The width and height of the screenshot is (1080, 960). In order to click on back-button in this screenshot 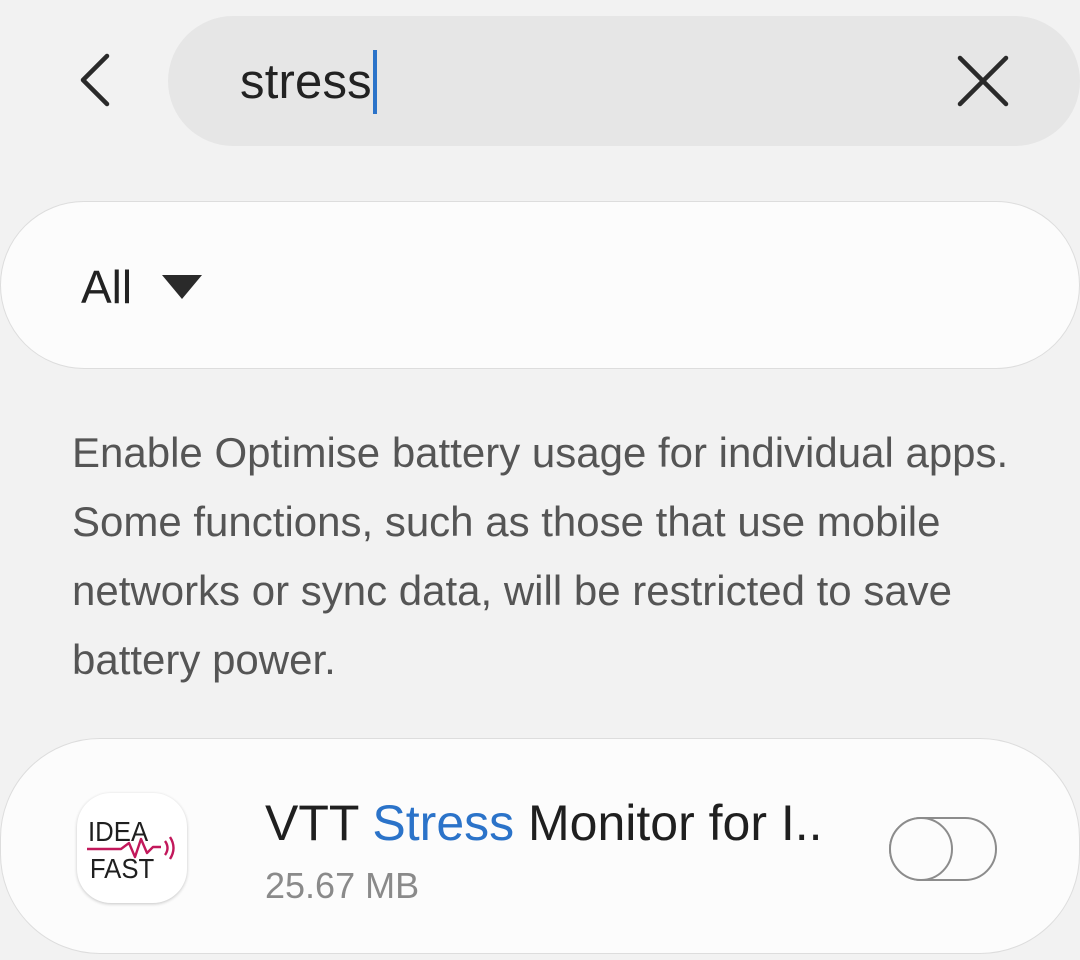, I will do `click(95, 82)`.